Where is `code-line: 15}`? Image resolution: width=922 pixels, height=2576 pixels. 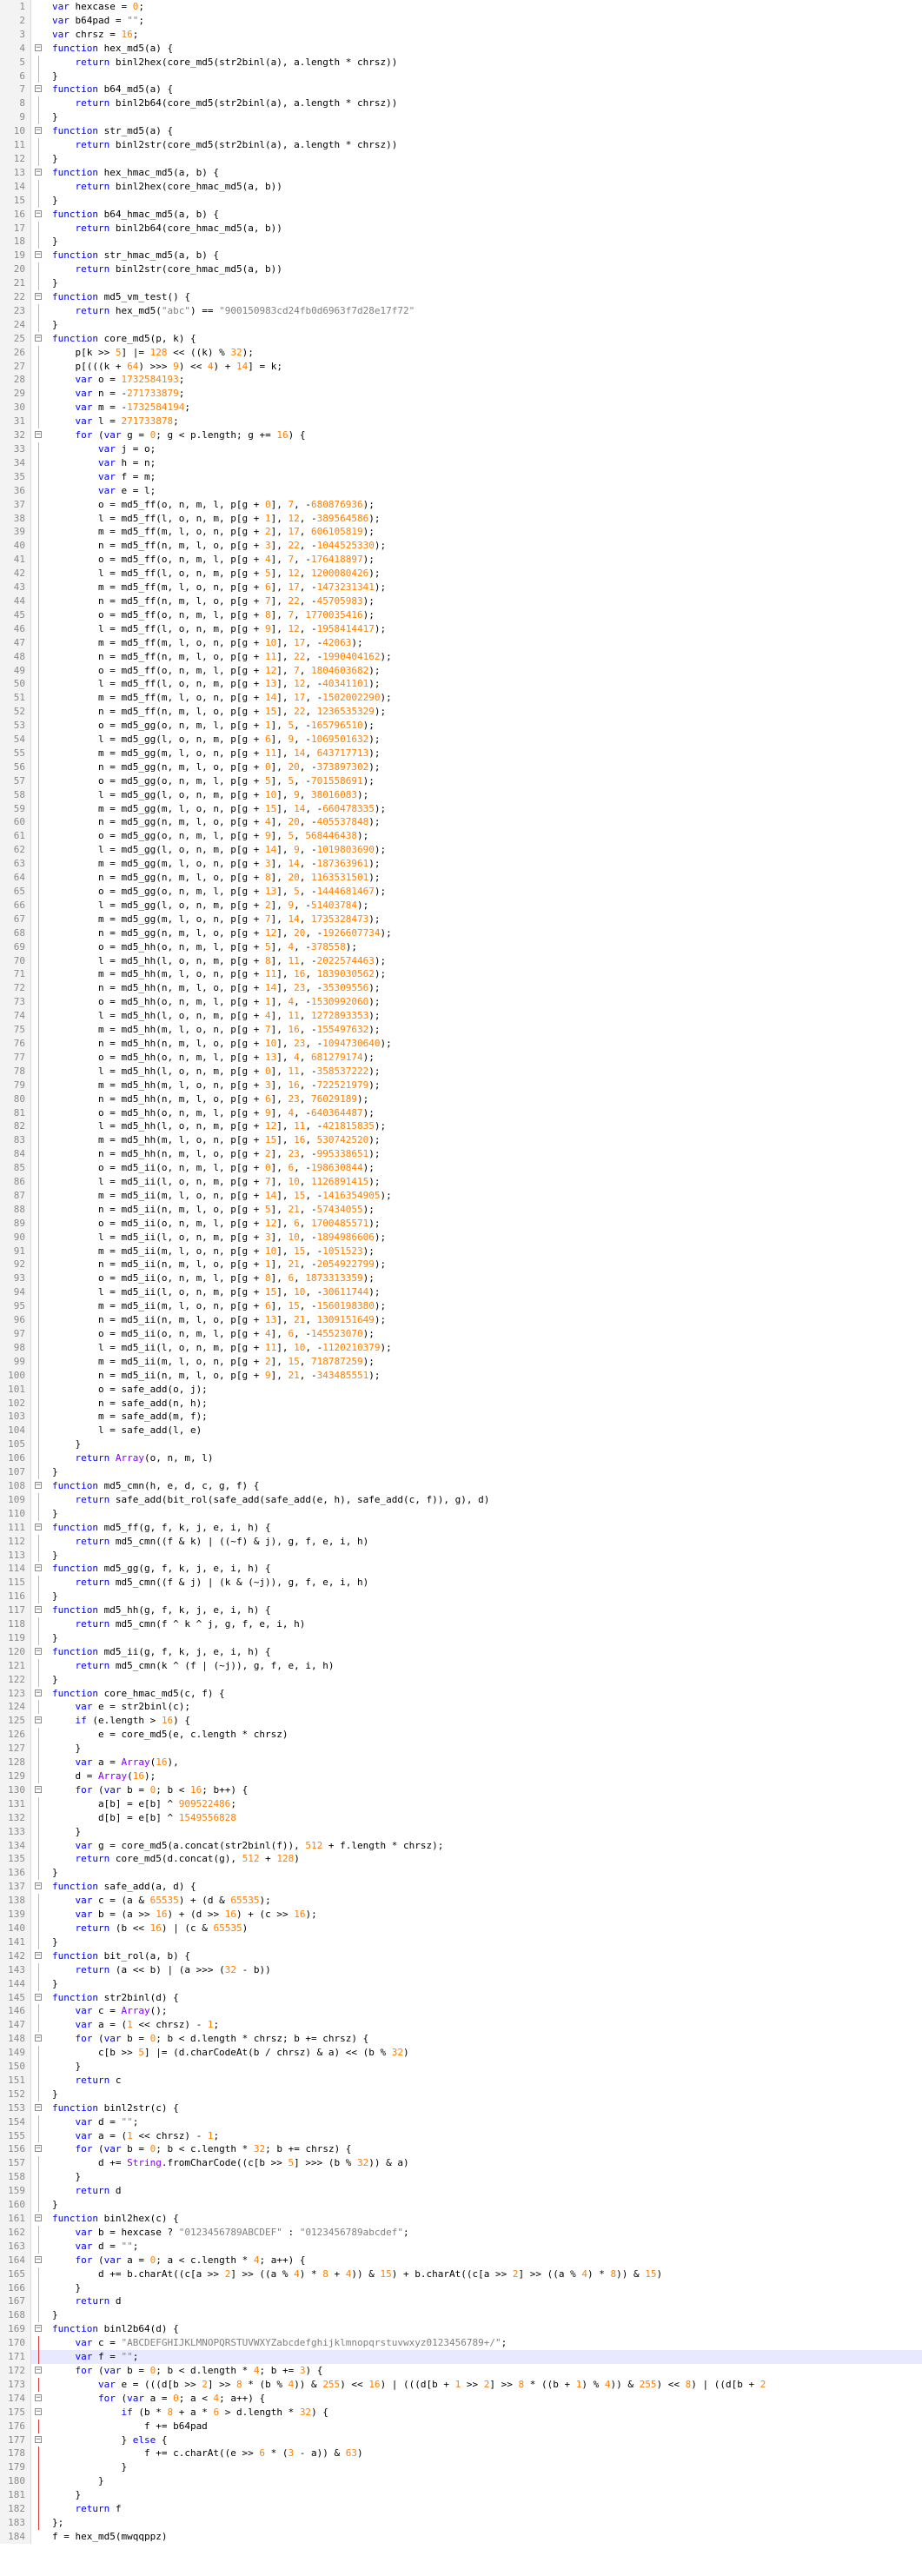
code-line: 15} is located at coordinates (461, 201).